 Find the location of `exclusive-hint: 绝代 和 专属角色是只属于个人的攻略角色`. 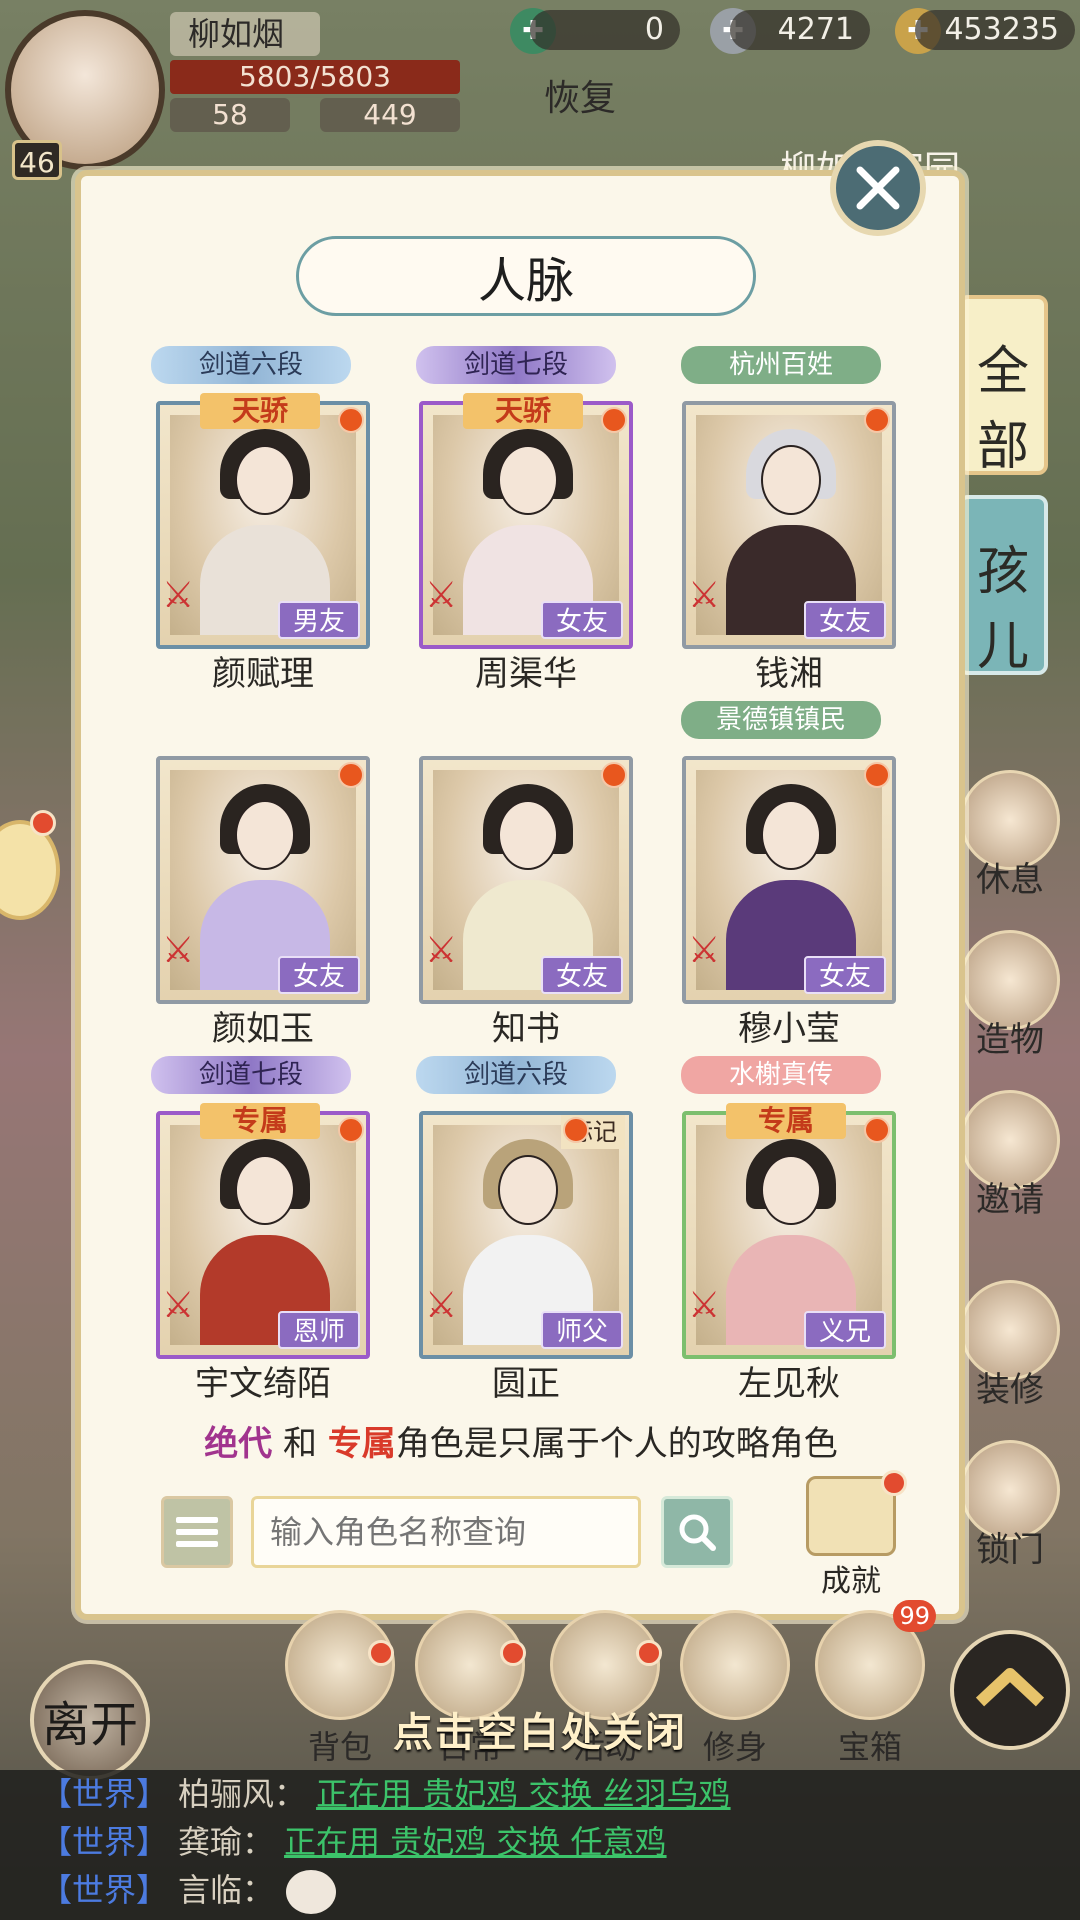

exclusive-hint: 绝代 和 专属角色是只属于个人的攻略角色 is located at coordinates (521, 1444).